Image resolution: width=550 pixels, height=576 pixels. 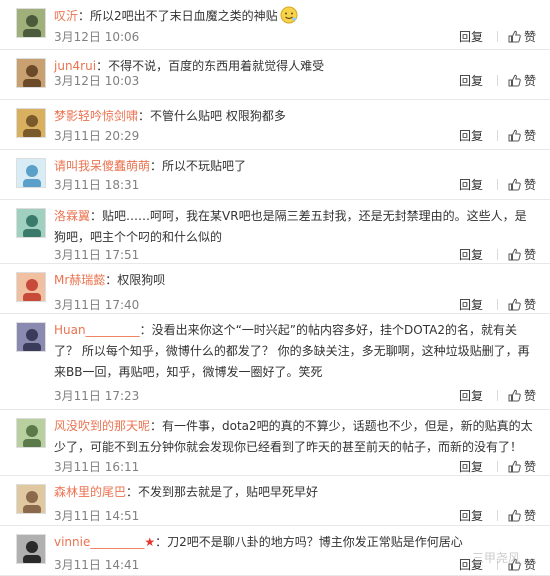 I want to click on comment-username-link: 梦影轻吟惊剑啸, so click(x=96, y=116).